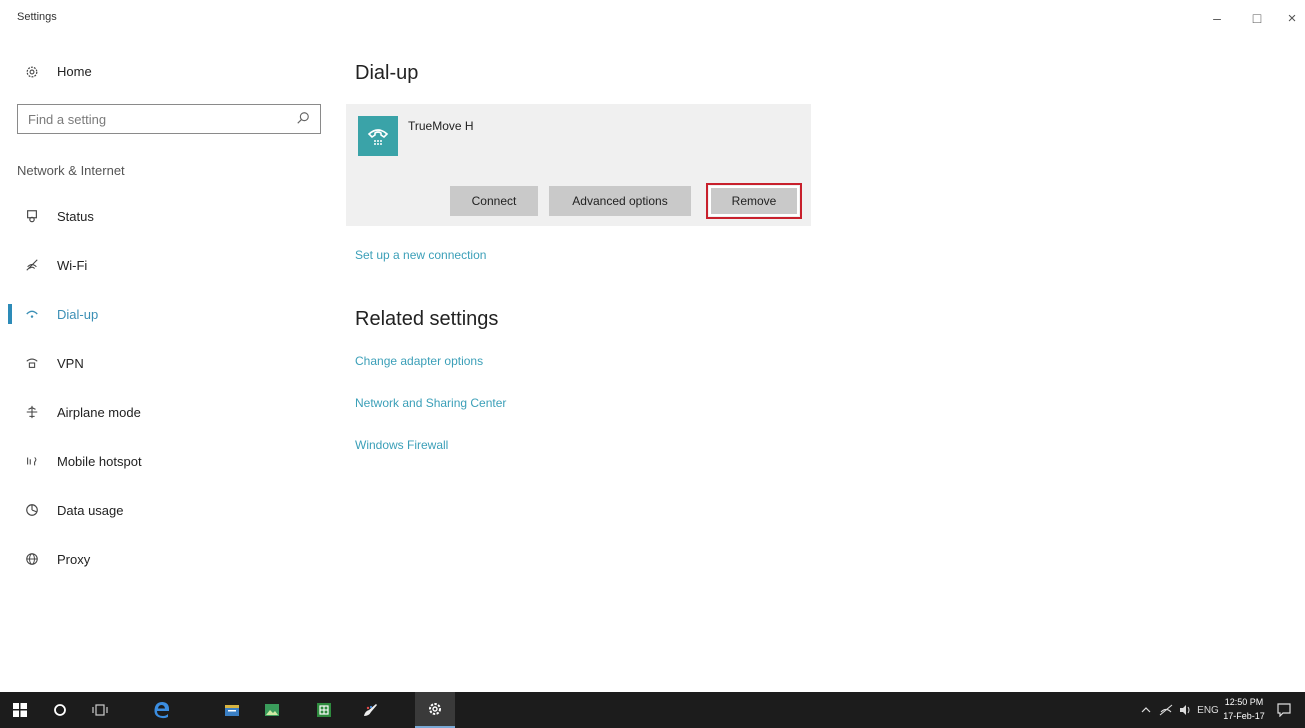 Image resolution: width=1305 pixels, height=728 pixels. I want to click on search-input, so click(153, 119).